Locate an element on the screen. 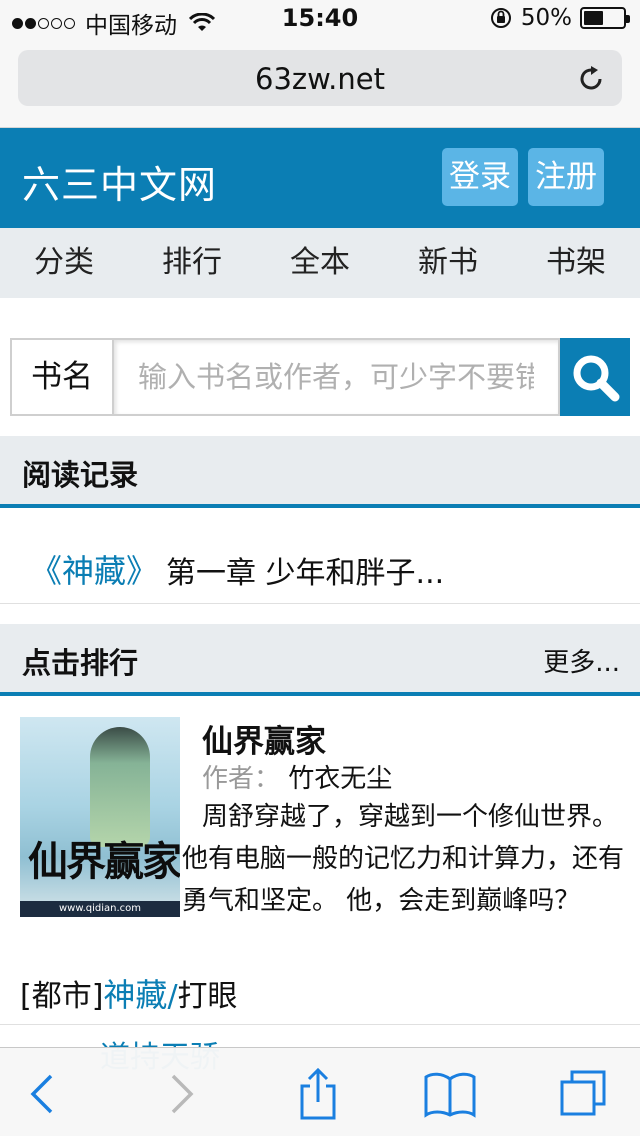 Image resolution: width=640 pixels, height=1136 pixels. battery-percent: 50% is located at coordinates (546, 18).